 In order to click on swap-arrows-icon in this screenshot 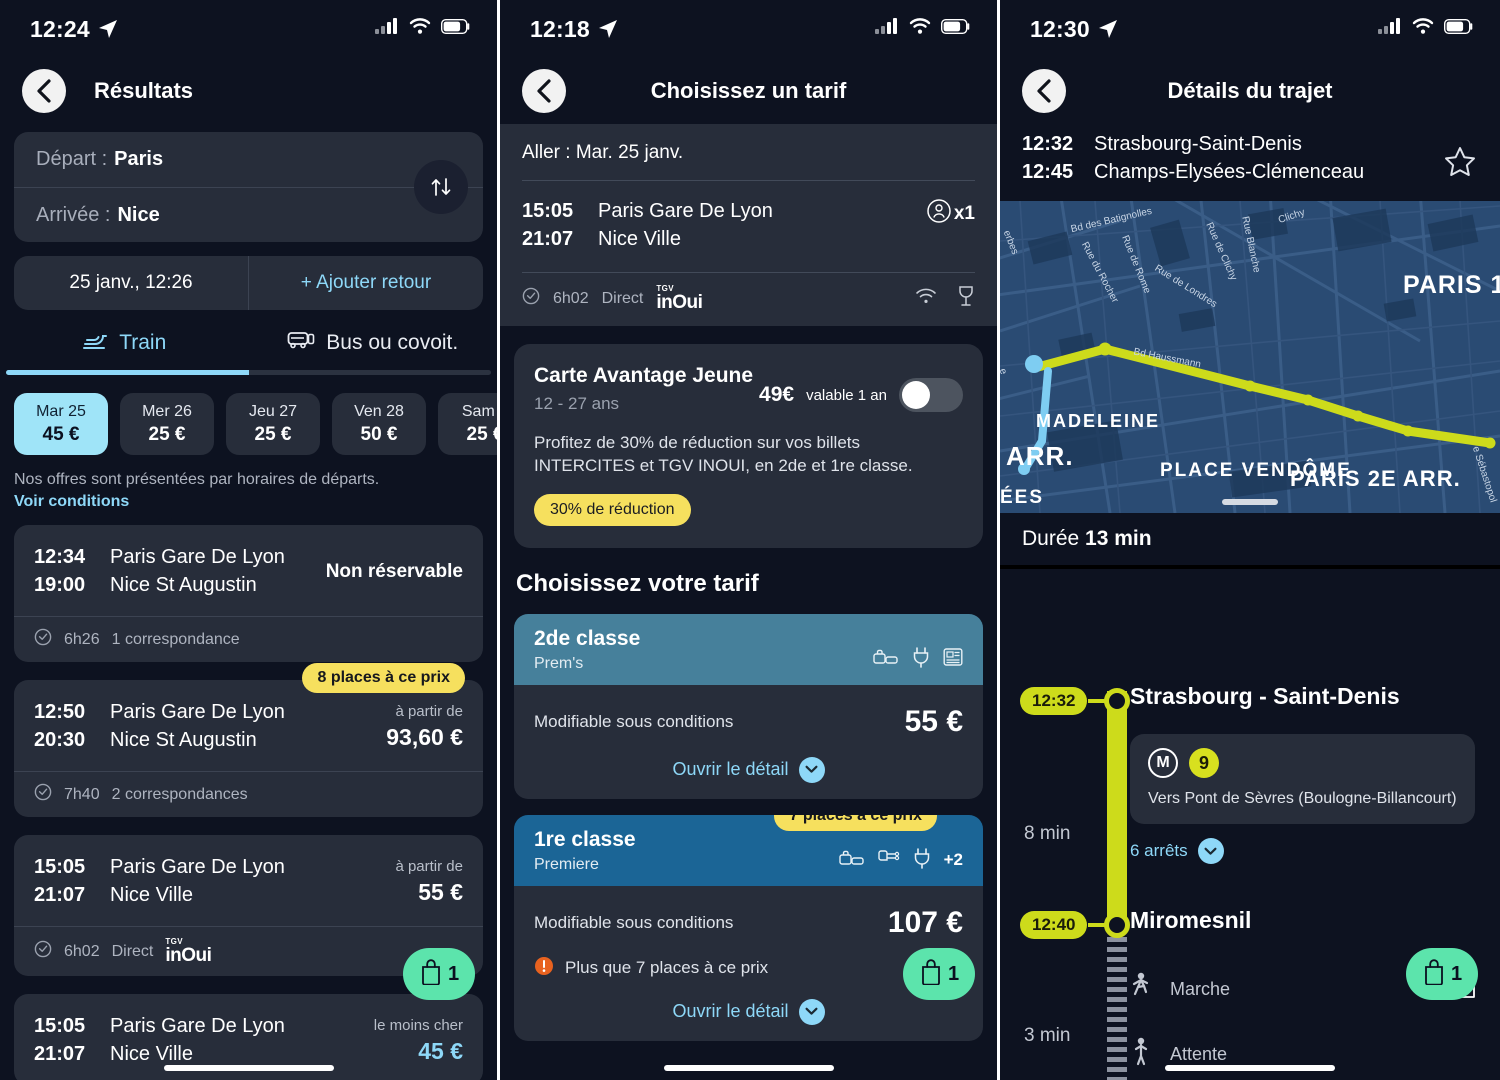, I will do `click(441, 187)`.